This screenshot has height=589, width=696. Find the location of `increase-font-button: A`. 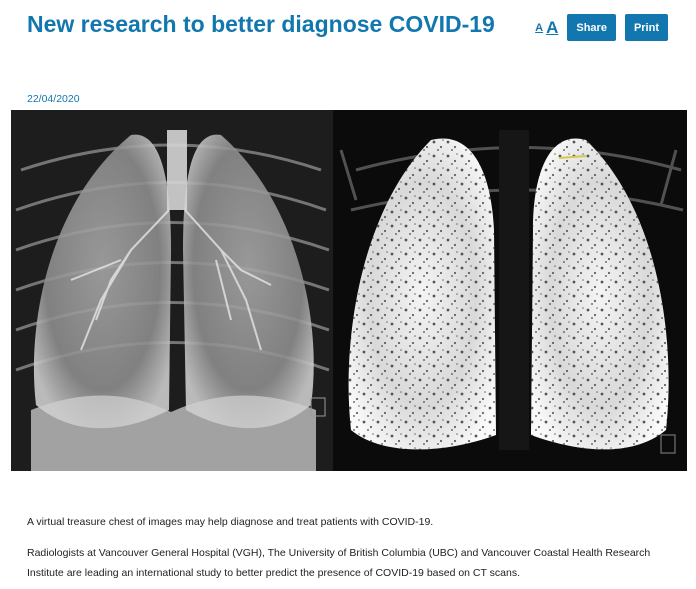

increase-font-button: A is located at coordinates (552, 28).